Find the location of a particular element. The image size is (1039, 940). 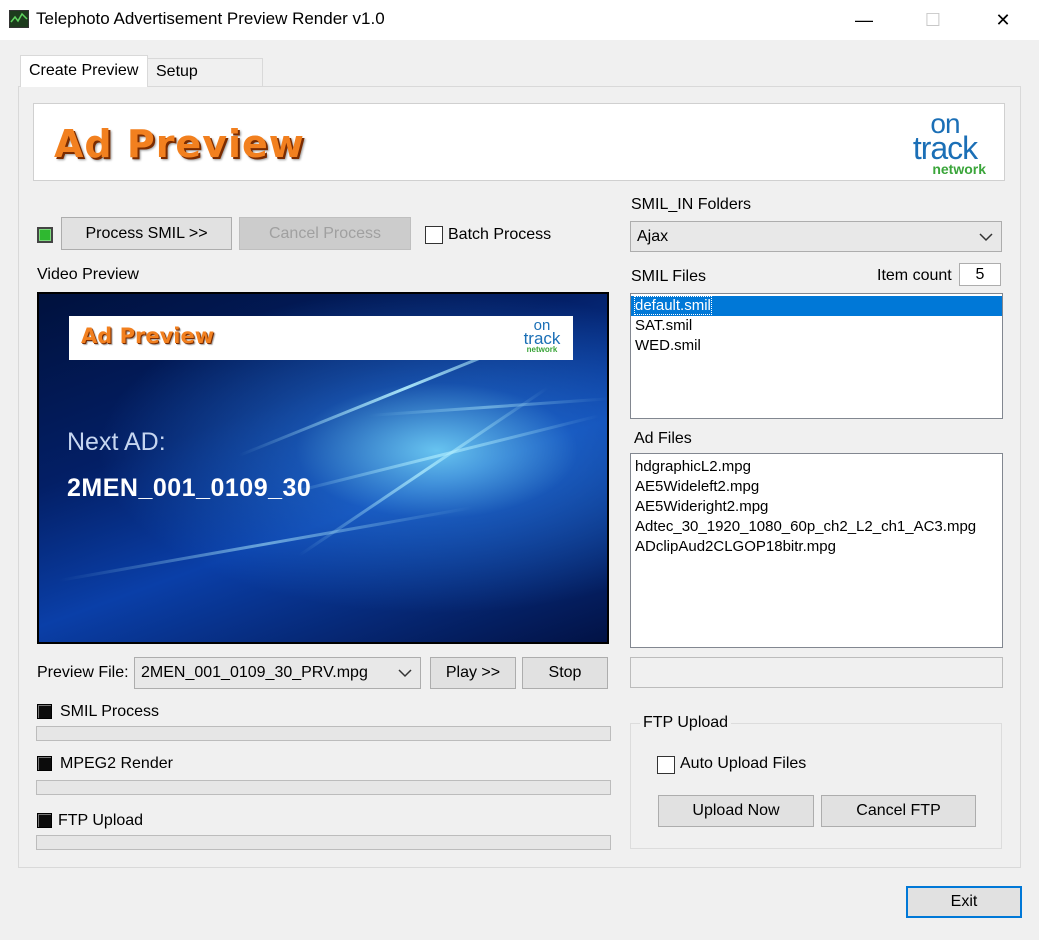

tab-create-preview: Create Preview is located at coordinates (84, 71).